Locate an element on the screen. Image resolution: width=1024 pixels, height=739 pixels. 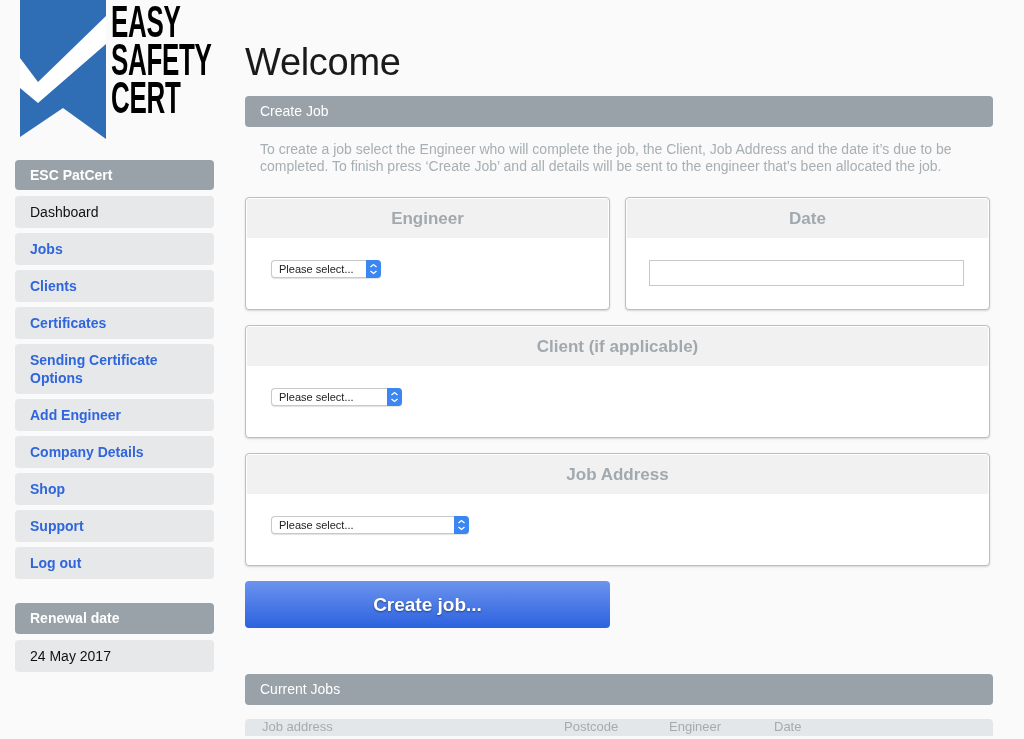
card-heading: Engineer is located at coordinates (427, 218).